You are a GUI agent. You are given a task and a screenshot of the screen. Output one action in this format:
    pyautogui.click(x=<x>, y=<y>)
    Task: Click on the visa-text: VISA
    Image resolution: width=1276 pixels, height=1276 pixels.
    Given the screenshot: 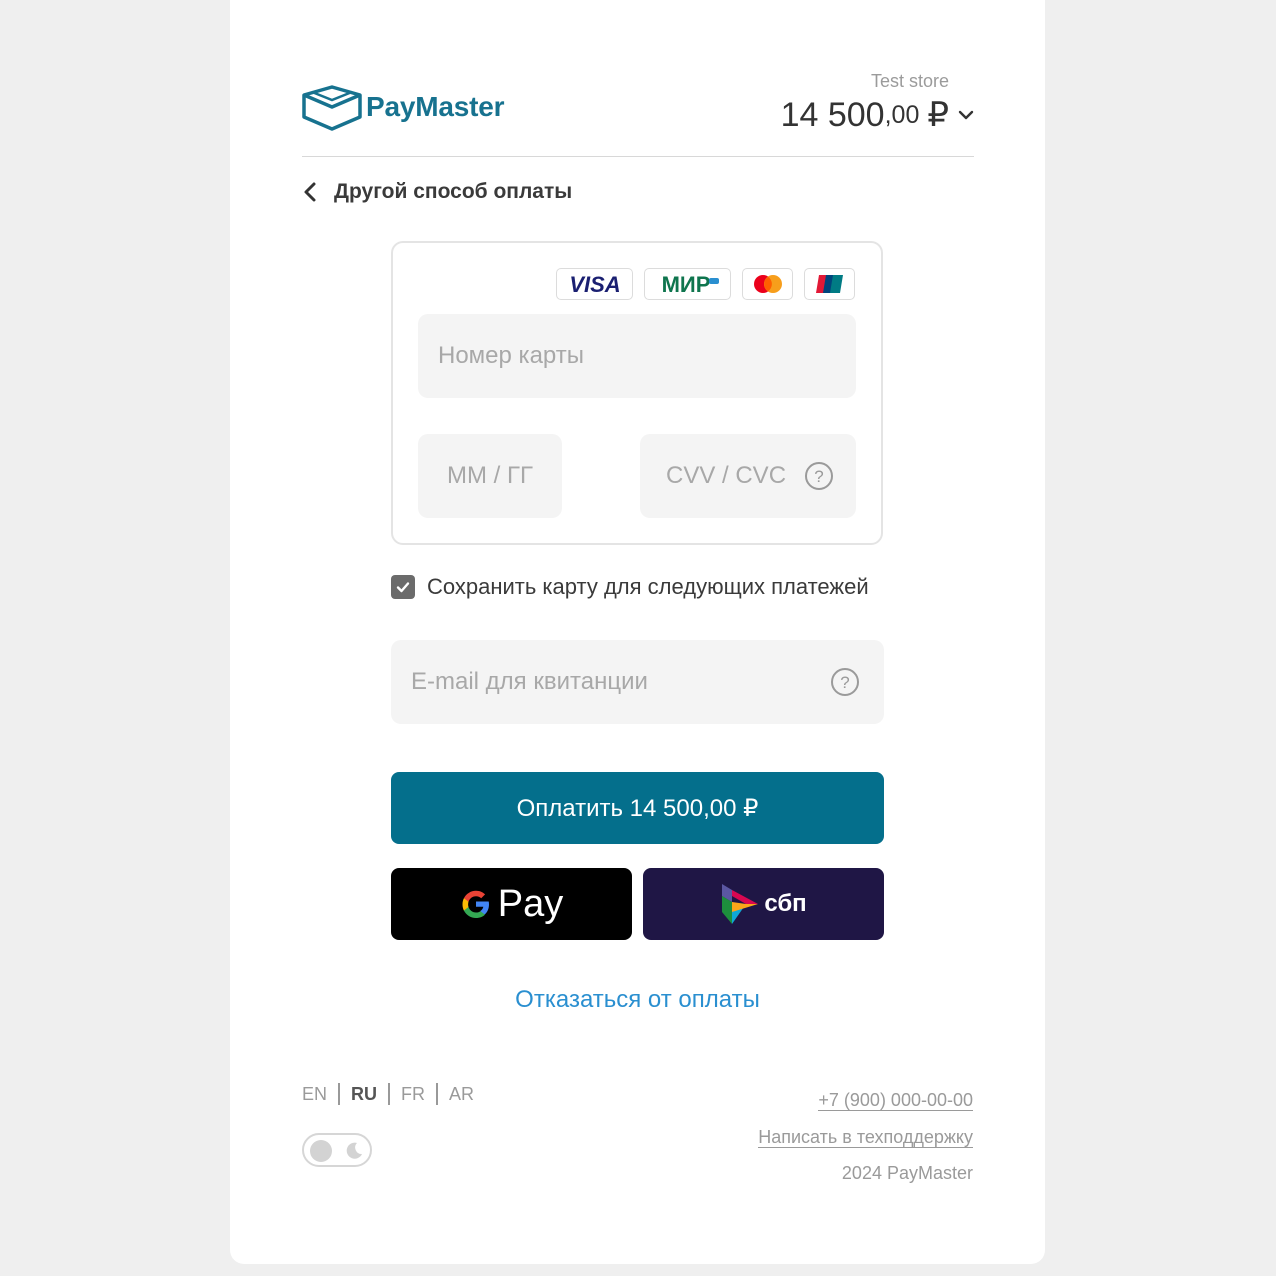 What is the action you would take?
    pyautogui.click(x=594, y=284)
    